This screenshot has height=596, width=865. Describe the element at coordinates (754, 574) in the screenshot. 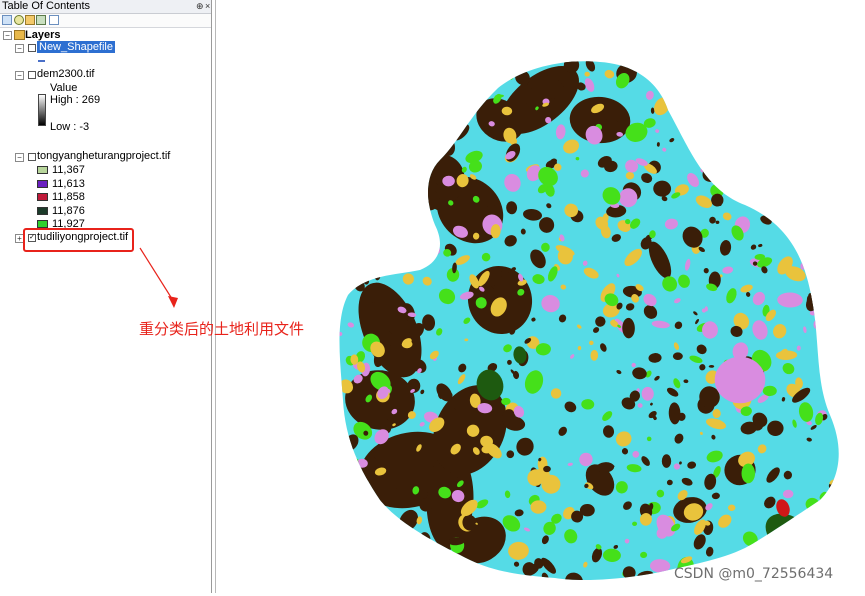

I see `watermark: CSDN @m0_72556434` at that location.